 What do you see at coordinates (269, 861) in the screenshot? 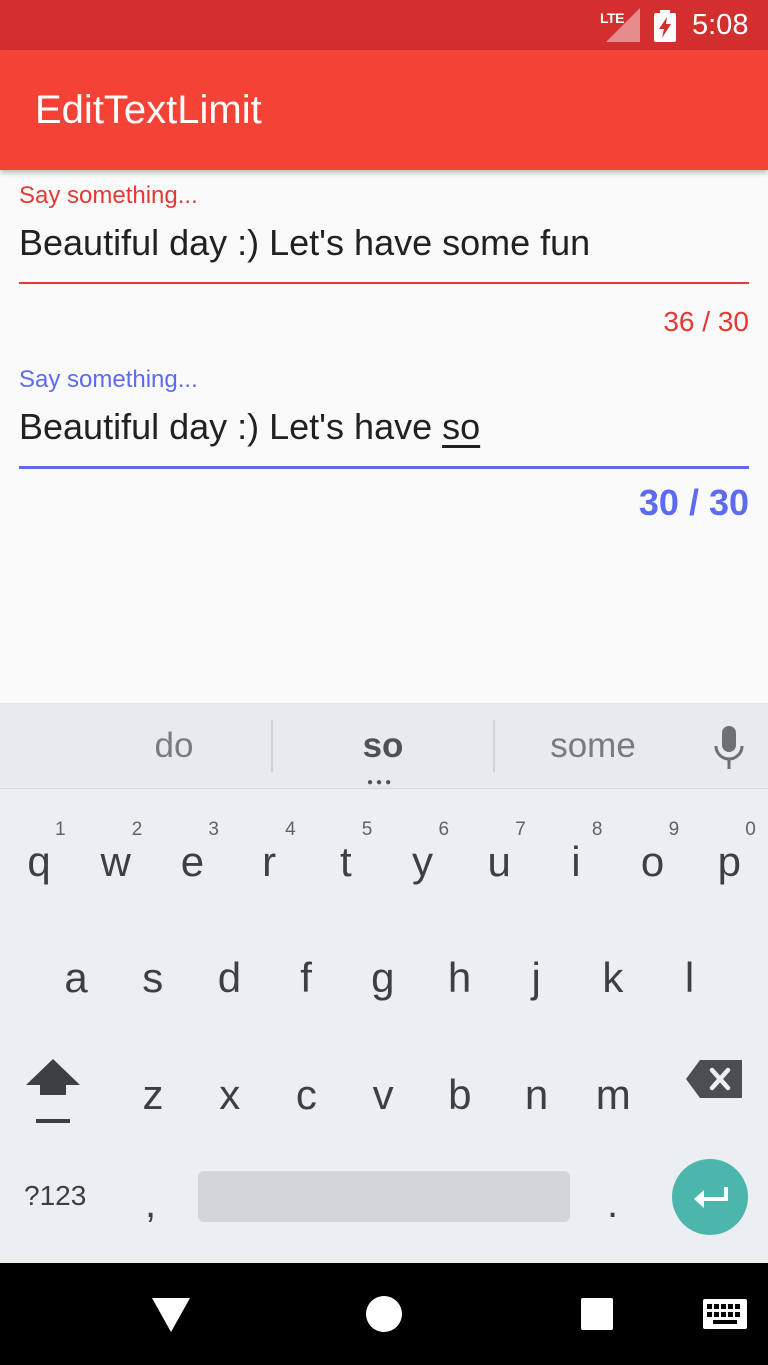
I see `key-label: r` at bounding box center [269, 861].